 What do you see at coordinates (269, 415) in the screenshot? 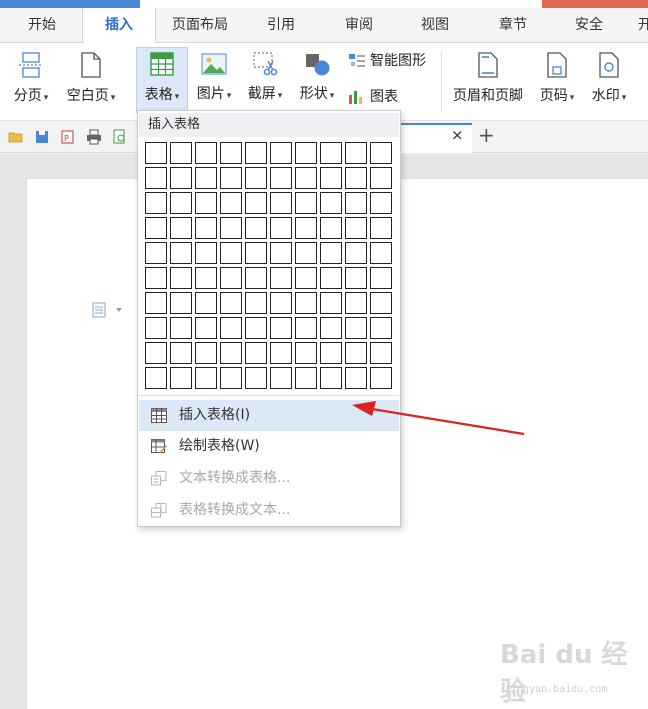
I see `insert-table-menu-item: 插入表格(I)` at bounding box center [269, 415].